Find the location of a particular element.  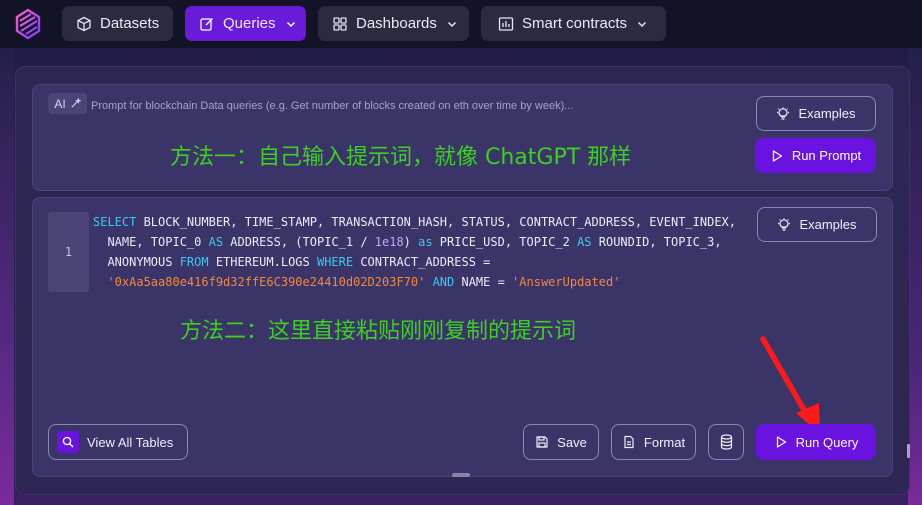

sql-keyword: FROM is located at coordinates (194, 262).